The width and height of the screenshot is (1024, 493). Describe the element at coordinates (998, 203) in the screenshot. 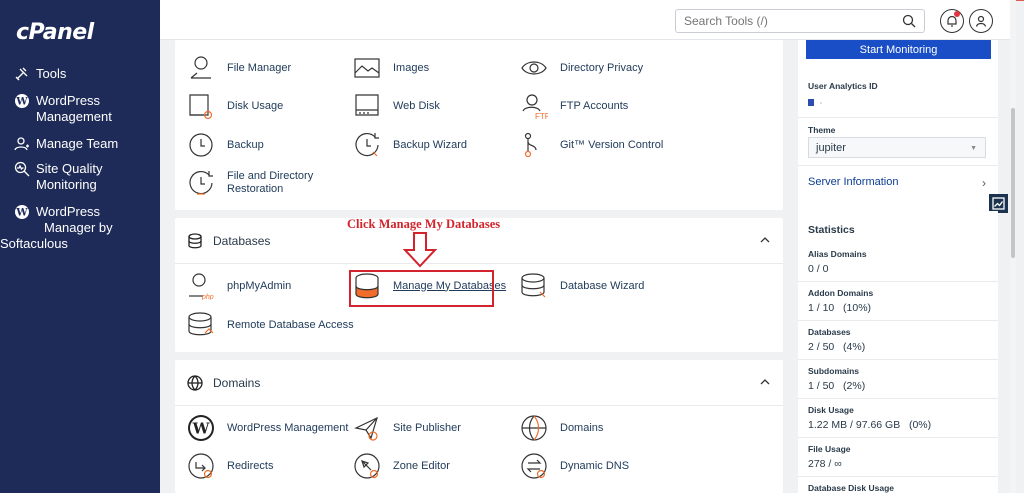

I see `trend-chart-icon` at that location.